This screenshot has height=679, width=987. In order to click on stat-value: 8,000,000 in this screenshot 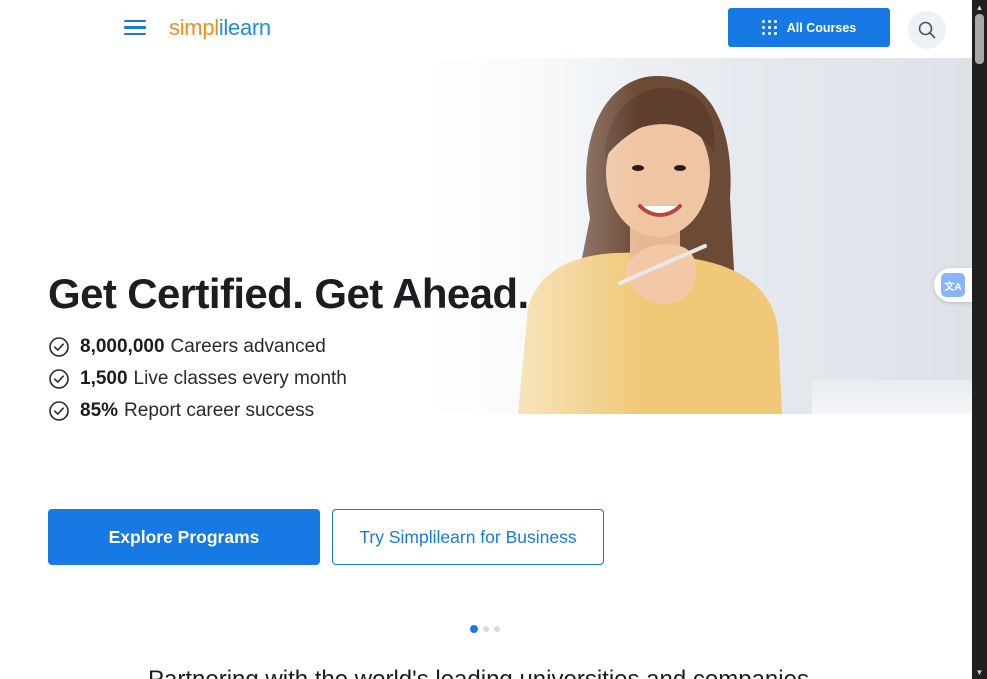, I will do `click(122, 346)`.